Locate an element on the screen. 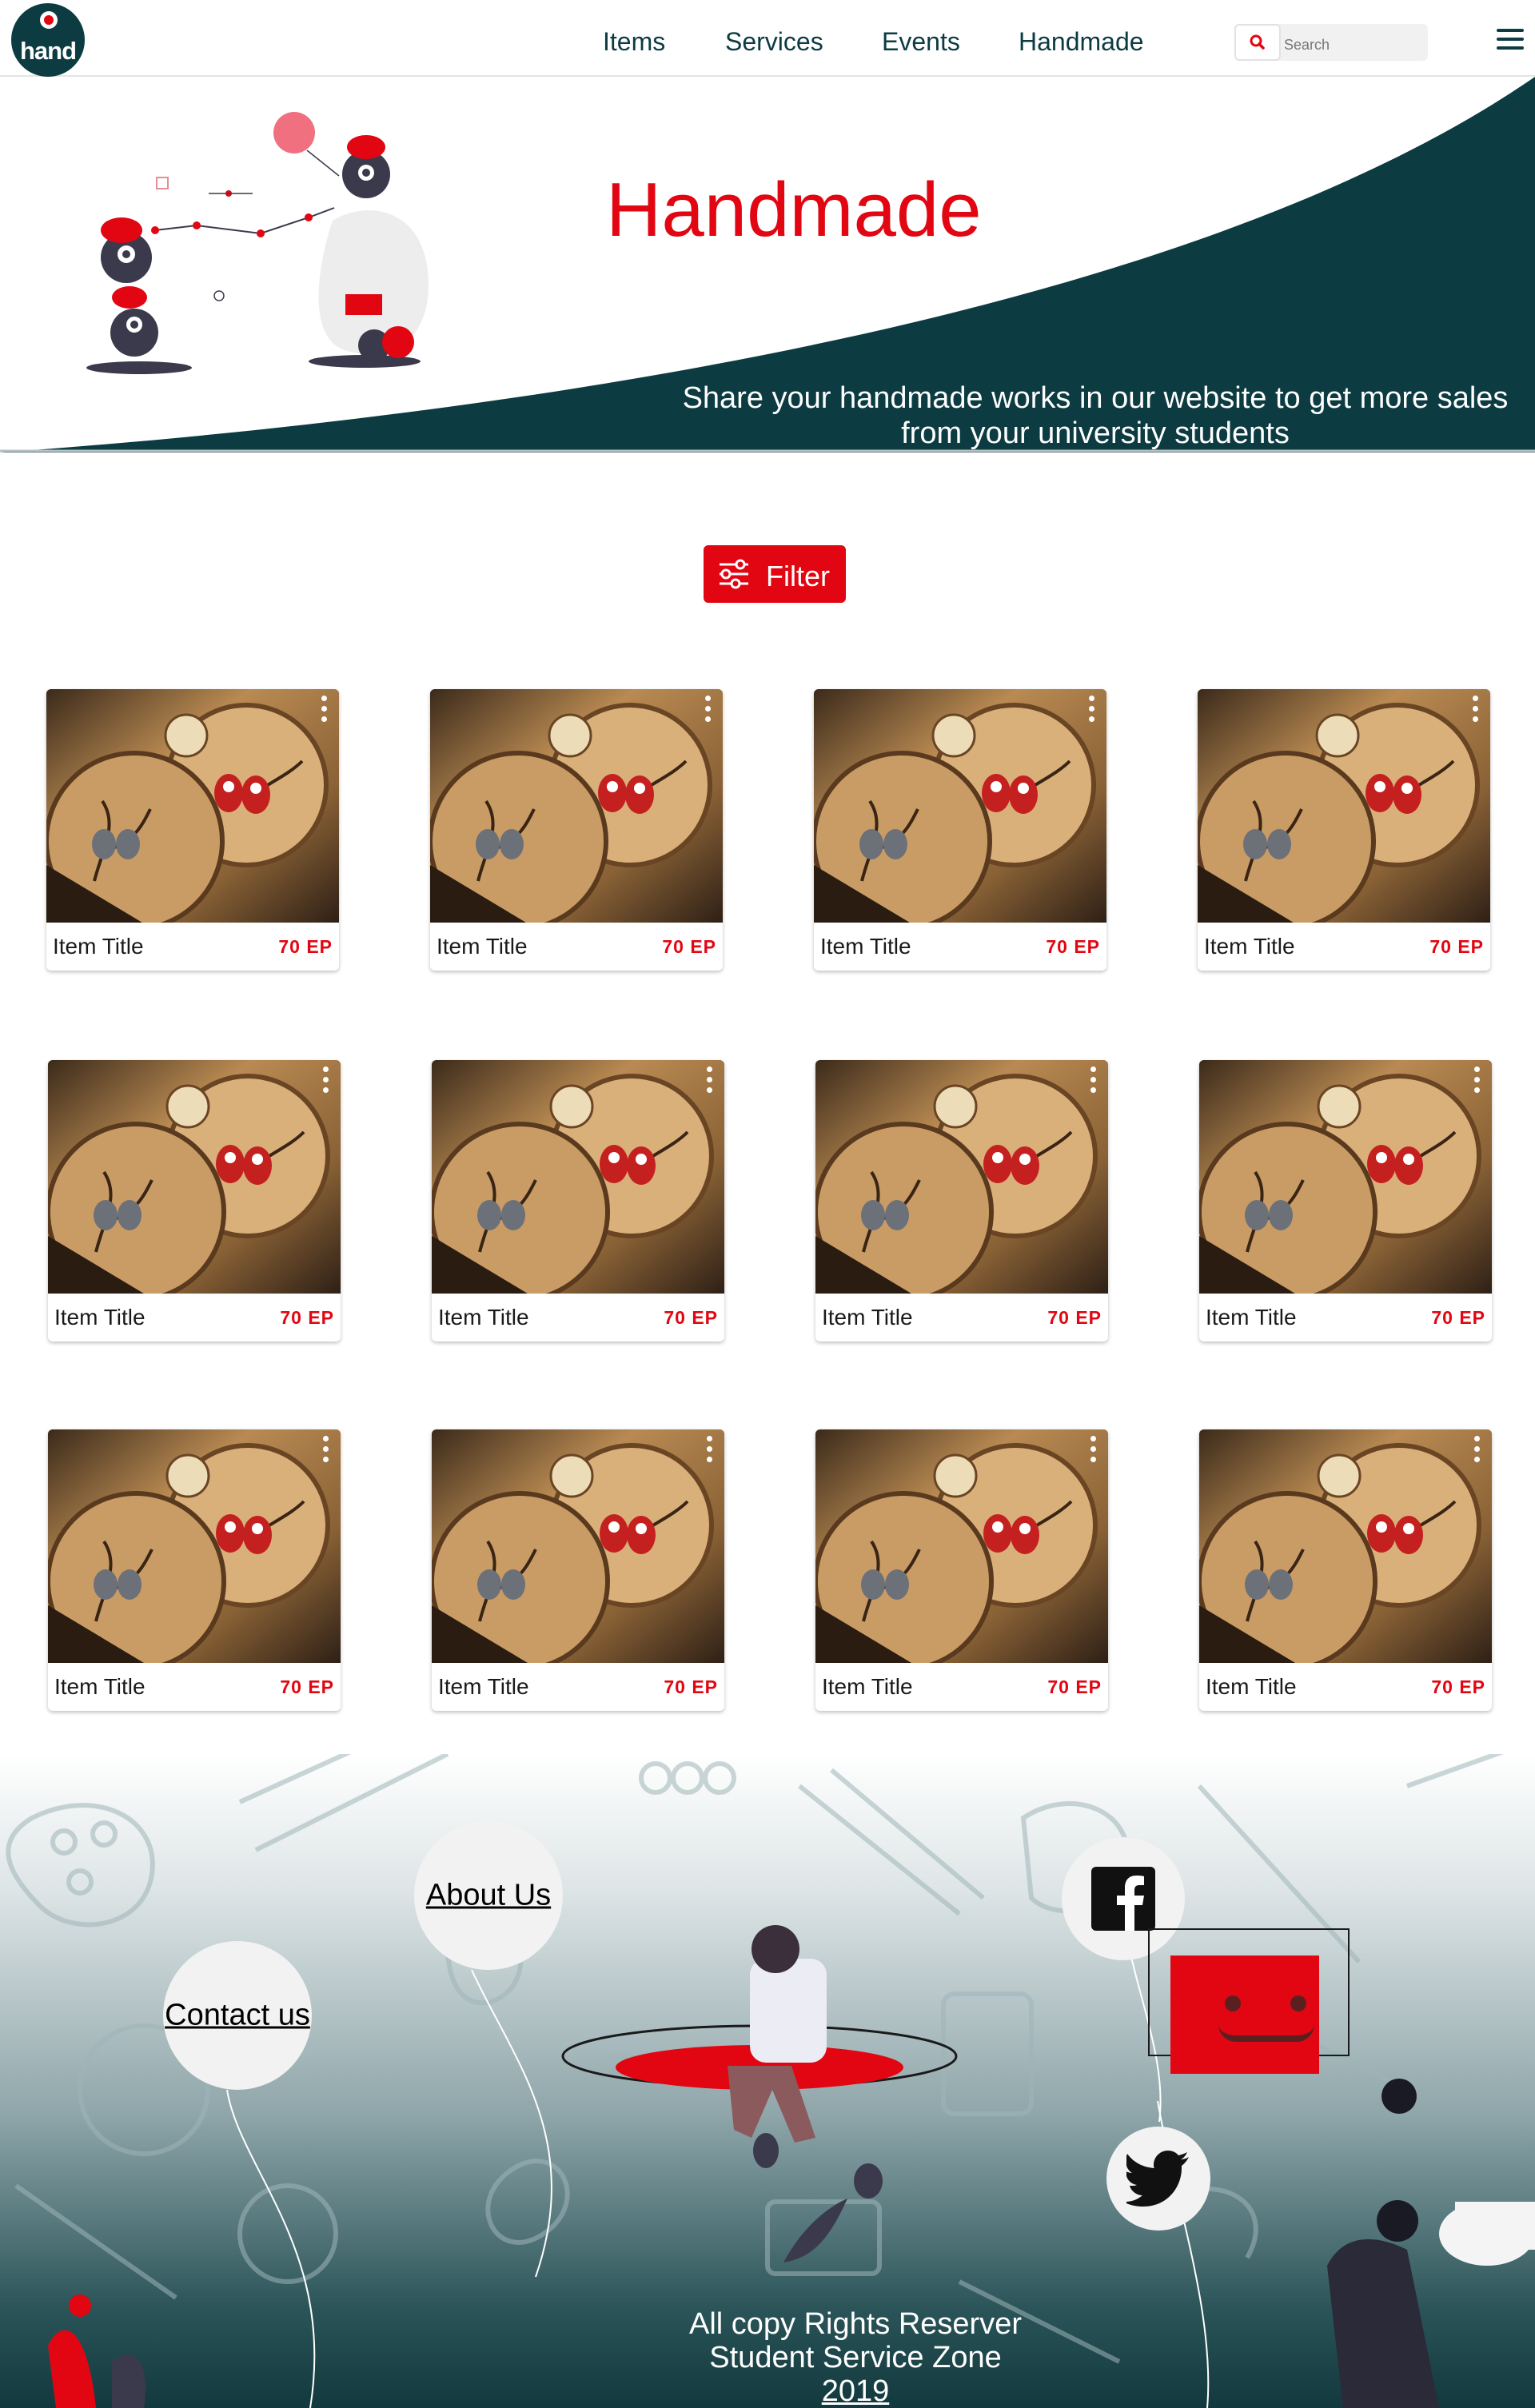  copyright-line2: Student Service Zone is located at coordinates (855, 2357).